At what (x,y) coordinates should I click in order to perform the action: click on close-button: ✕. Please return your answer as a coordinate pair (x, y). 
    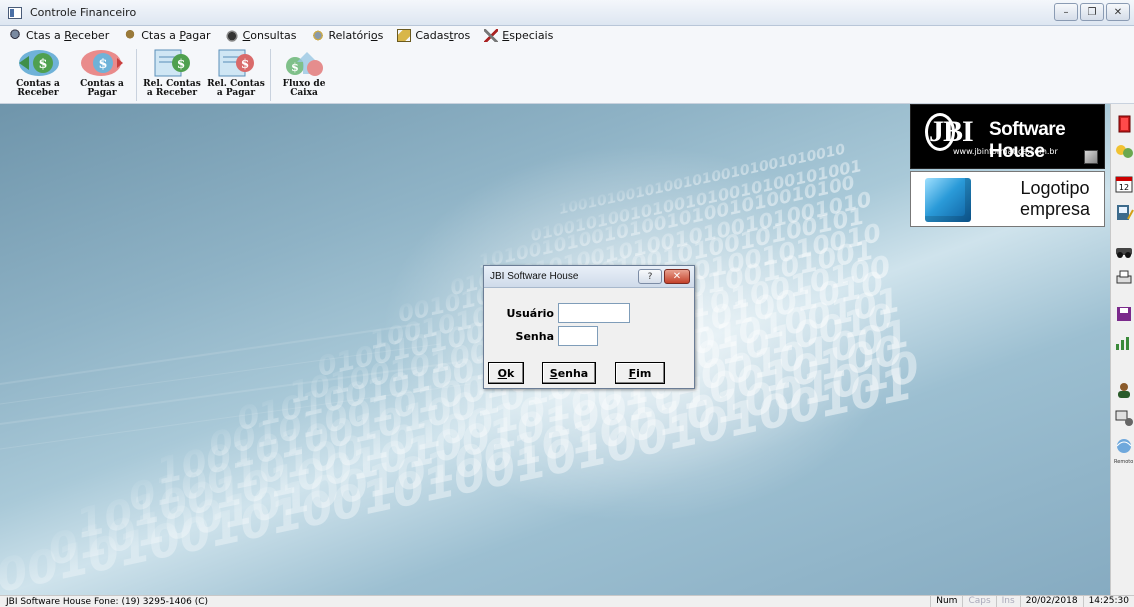
    Looking at the image, I should click on (1118, 12).